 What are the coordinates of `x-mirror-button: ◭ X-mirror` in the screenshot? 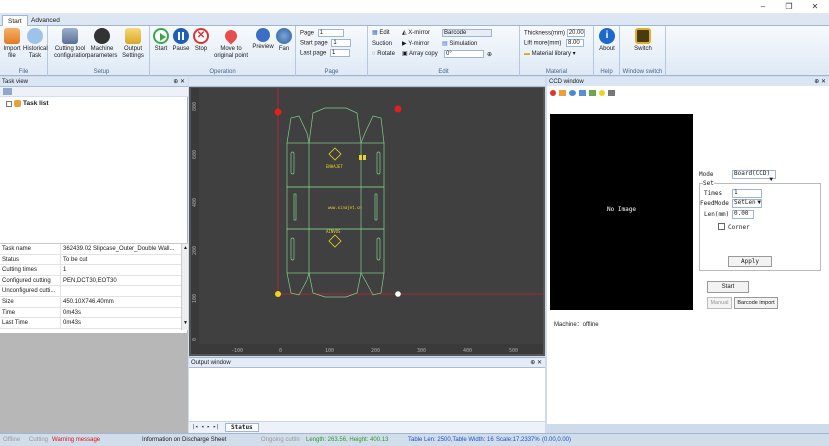 It's located at (416, 33).